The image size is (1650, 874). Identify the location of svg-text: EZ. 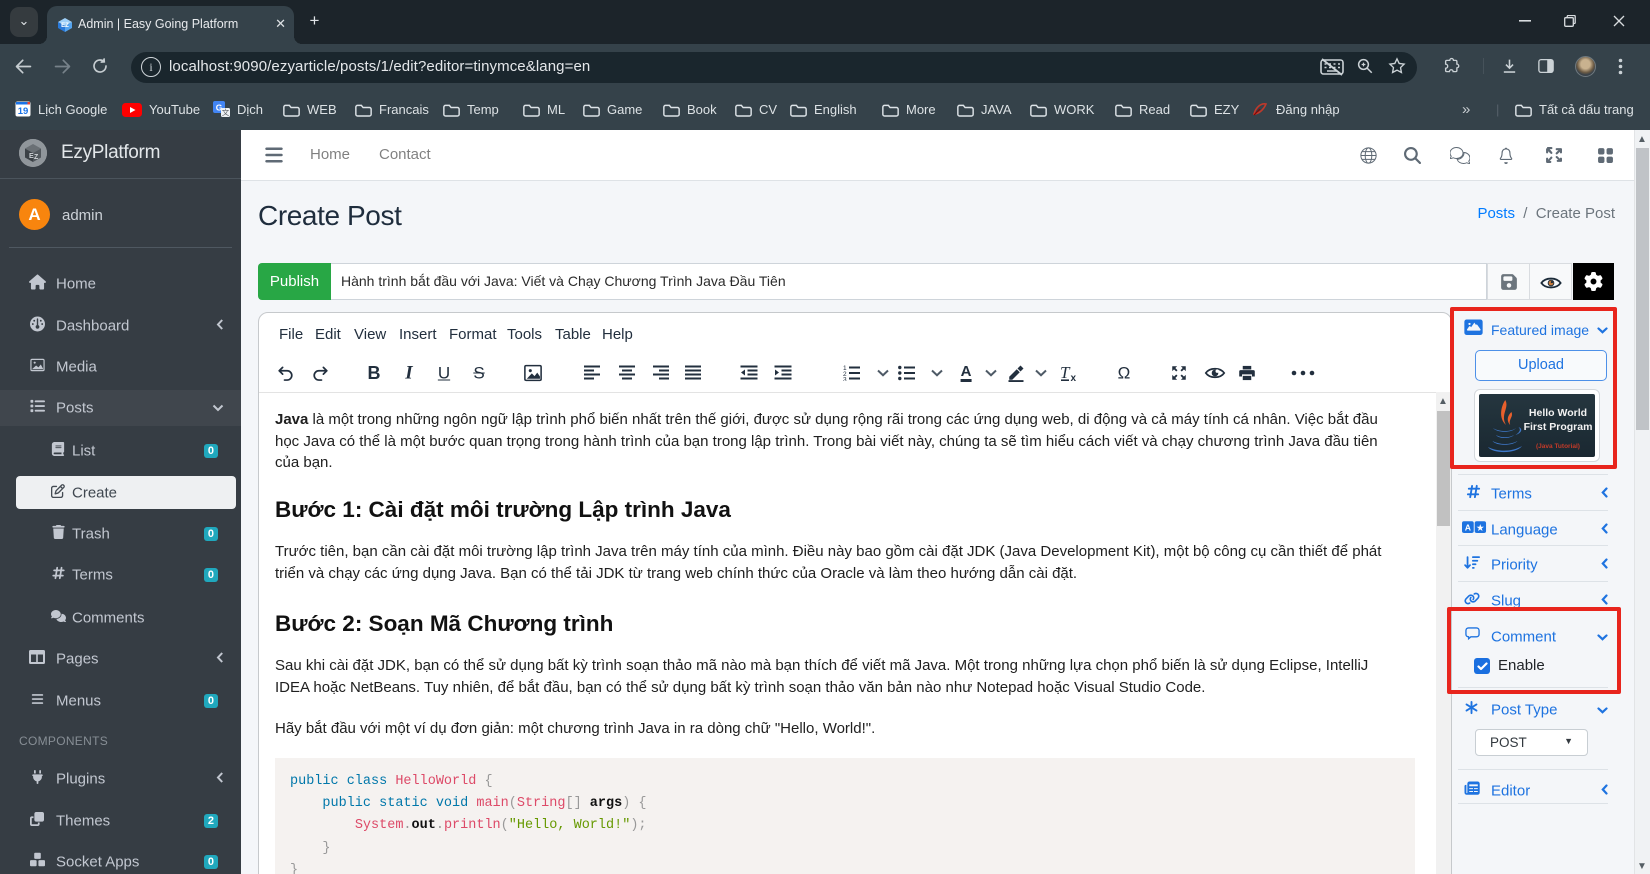
(65, 26).